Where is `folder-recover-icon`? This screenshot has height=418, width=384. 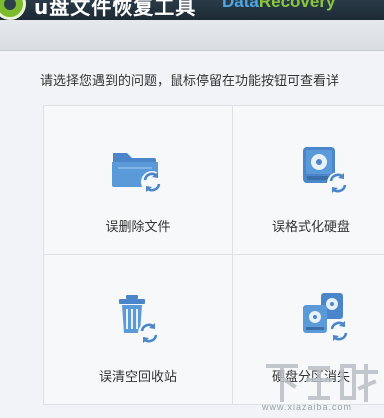
folder-recover-icon is located at coordinates (137, 173).